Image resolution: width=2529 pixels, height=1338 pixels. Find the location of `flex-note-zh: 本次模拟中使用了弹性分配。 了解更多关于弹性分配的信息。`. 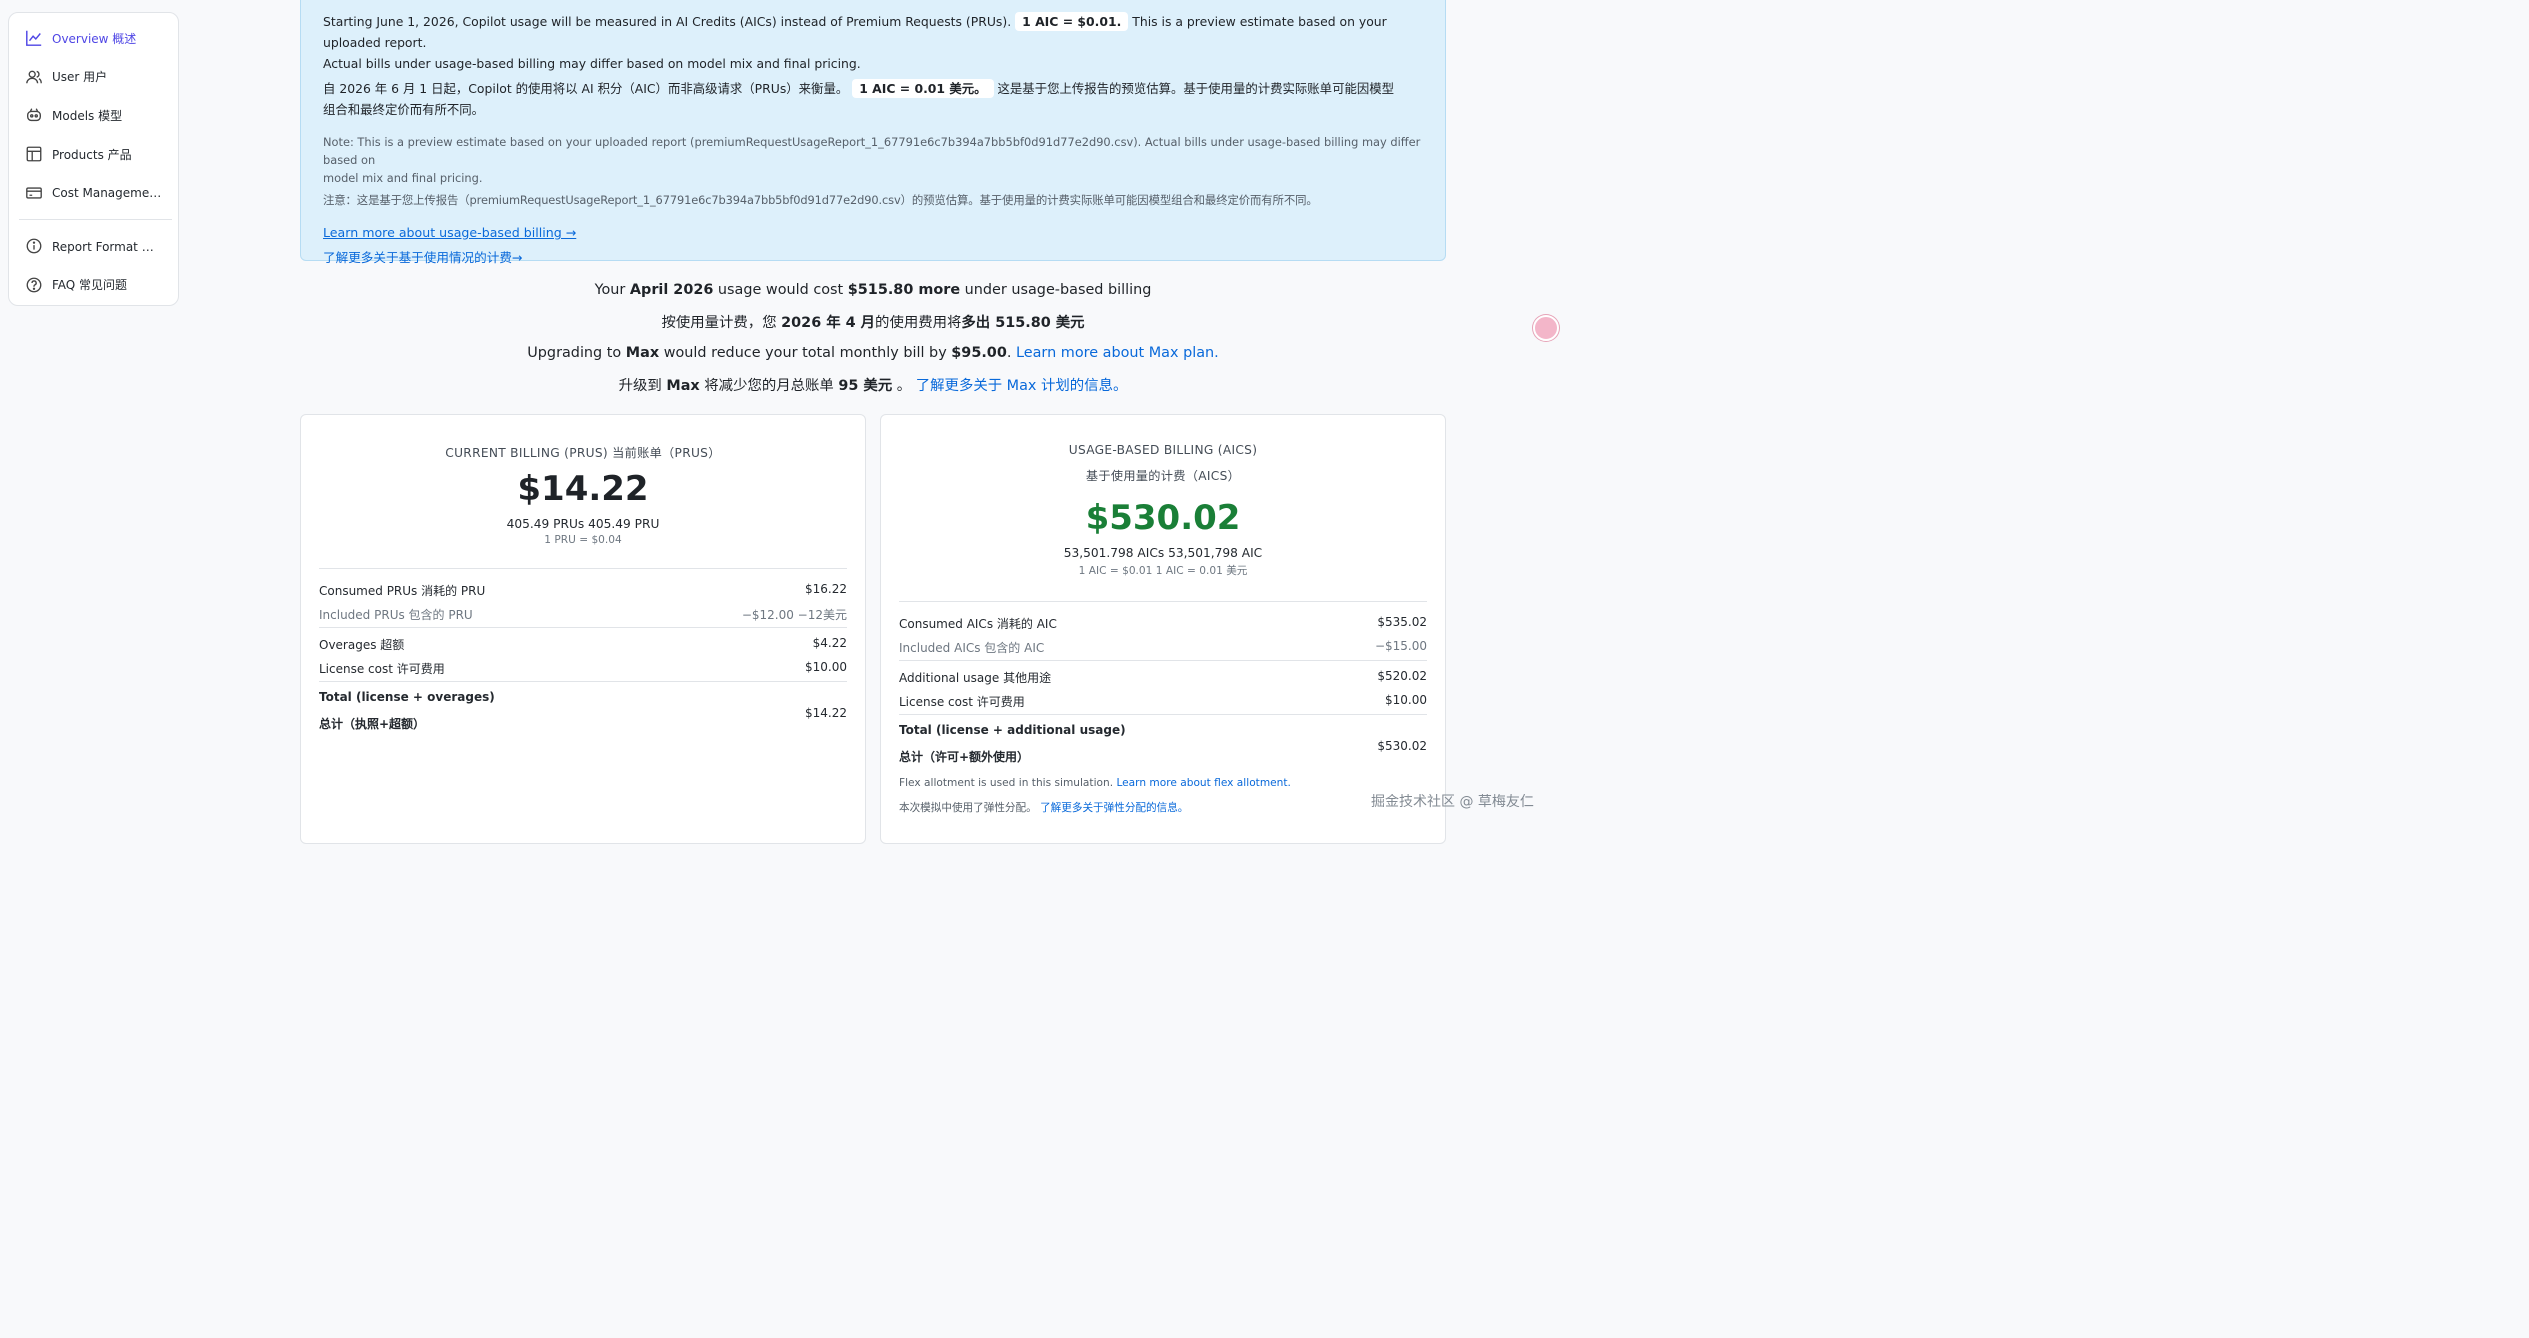

flex-note-zh: 本次模拟中使用了弹性分配。 了解更多关于弹性分配的信息。 is located at coordinates (1044, 808).